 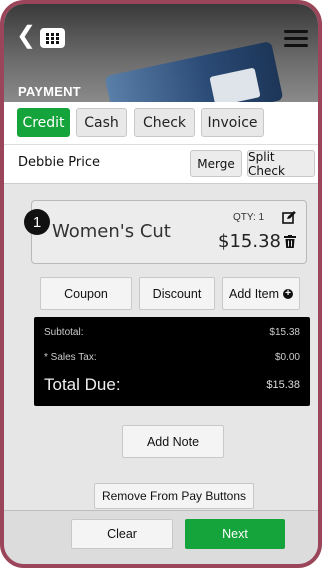 What do you see at coordinates (26, 36) in the screenshot?
I see `chevron-left-icon: ❮` at bounding box center [26, 36].